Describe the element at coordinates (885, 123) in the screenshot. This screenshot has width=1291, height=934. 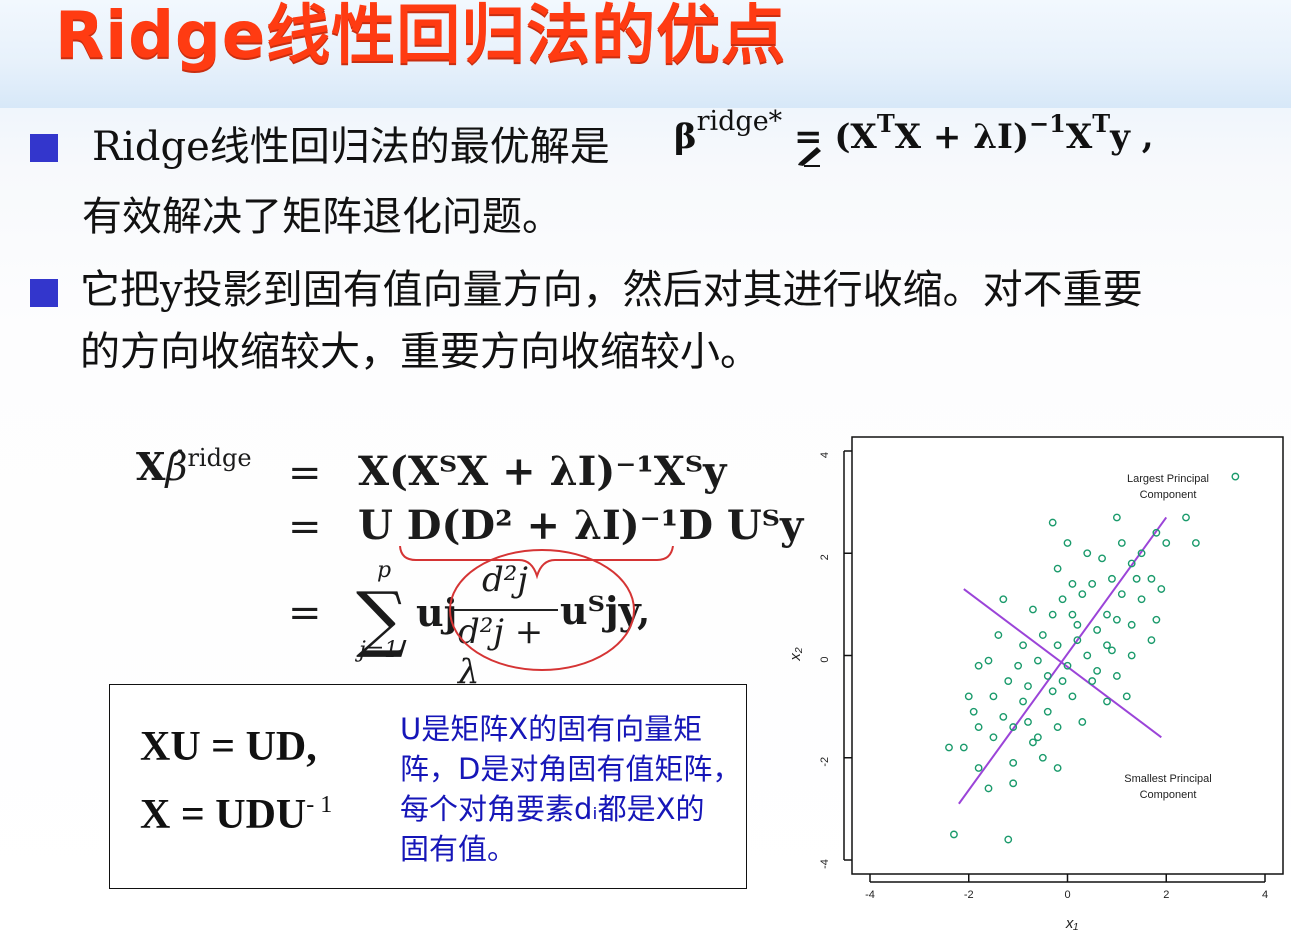
I see `ridge-transpose-1: T` at that location.